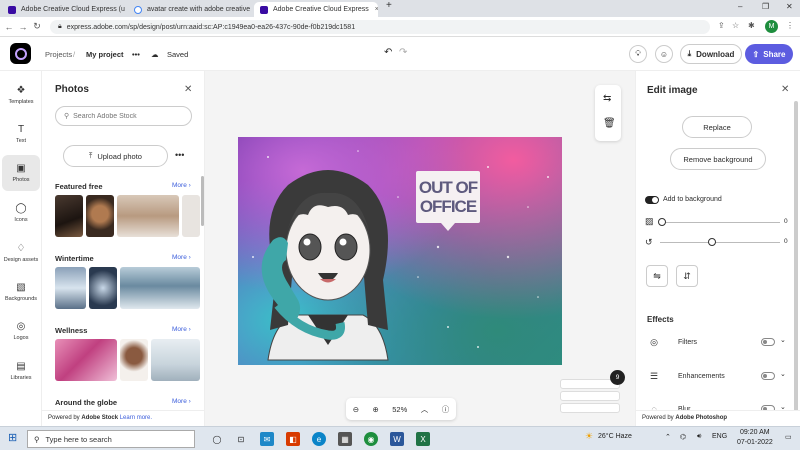 The height and width of the screenshot is (450, 800). I want to click on task-view-icon: ◯, so click(217, 439).